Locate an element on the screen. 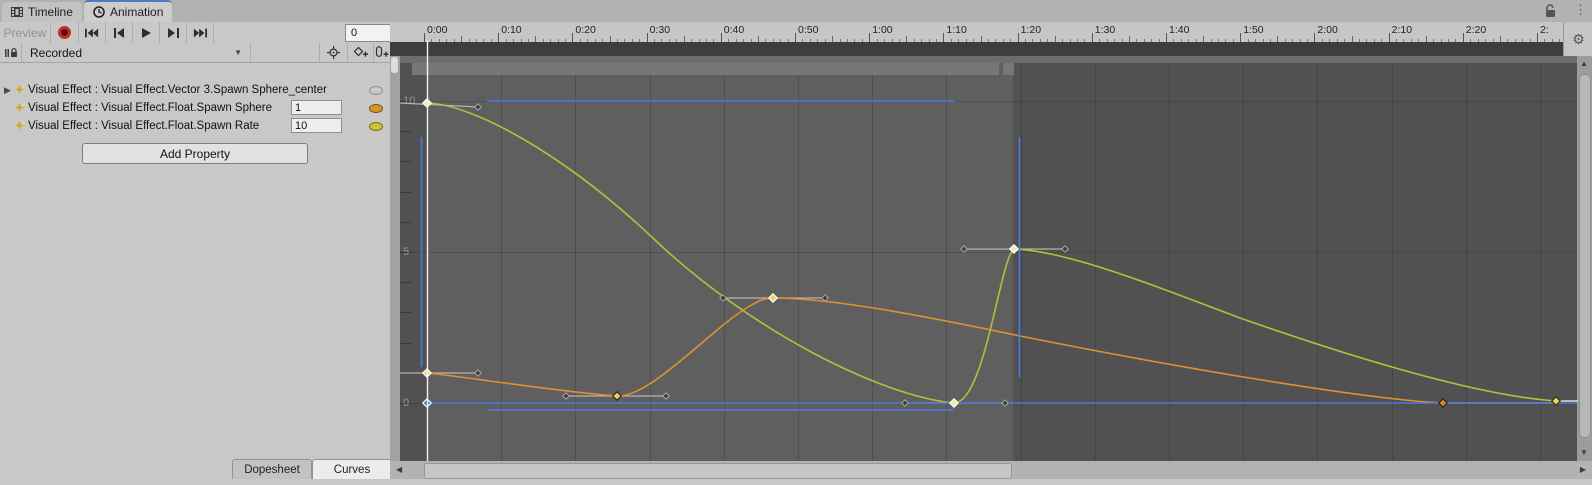  foldout-arrow-icon: ▶ is located at coordinates (7, 90).